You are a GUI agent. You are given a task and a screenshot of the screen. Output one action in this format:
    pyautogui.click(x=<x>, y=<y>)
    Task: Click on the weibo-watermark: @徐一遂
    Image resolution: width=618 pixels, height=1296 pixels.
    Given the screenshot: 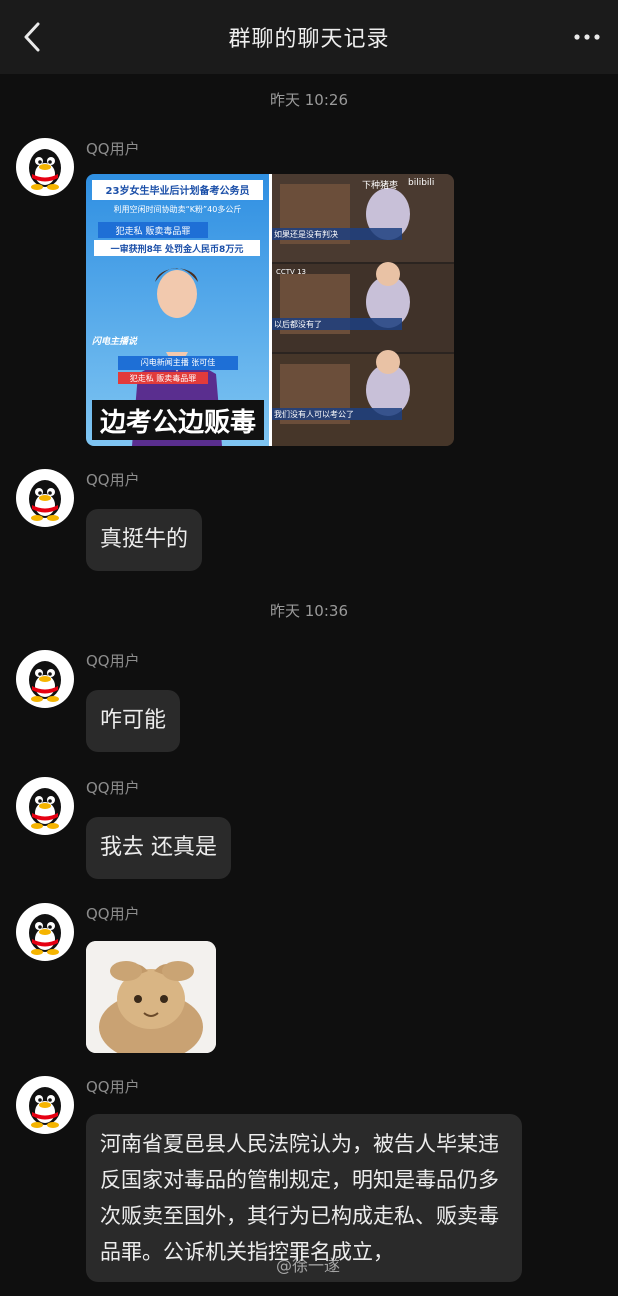 What is the action you would take?
    pyautogui.click(x=308, y=1265)
    